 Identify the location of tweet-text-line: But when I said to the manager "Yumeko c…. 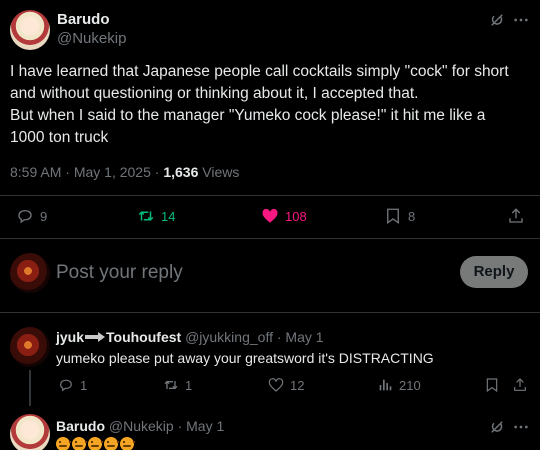
(248, 115).